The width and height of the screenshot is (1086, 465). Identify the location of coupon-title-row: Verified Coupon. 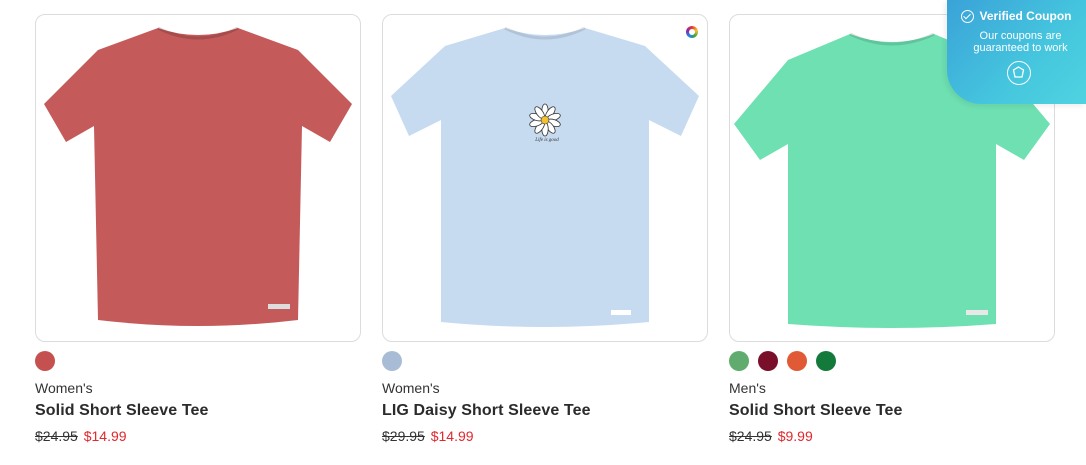
(1016, 16).